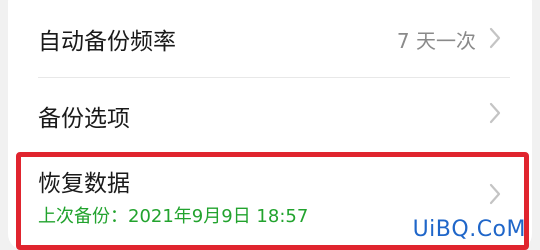 Image resolution: width=540 pixels, height=250 pixels. What do you see at coordinates (84, 184) in the screenshot?
I see `restore-data-label: 恢复数据` at bounding box center [84, 184].